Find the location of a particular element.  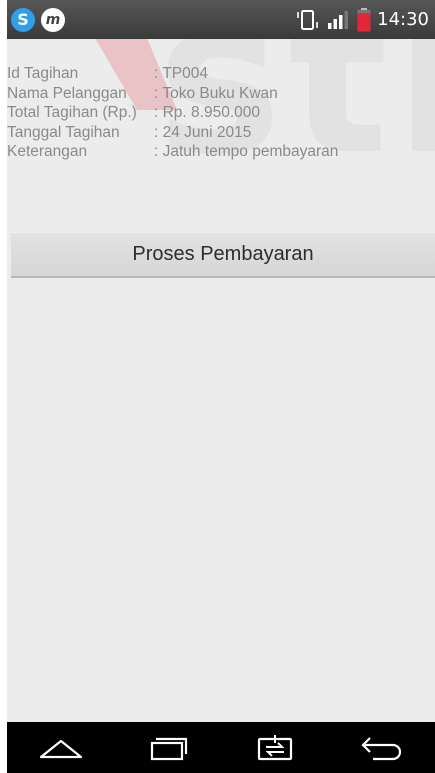

status-bar: S m 14:30 is located at coordinates (221, 19).